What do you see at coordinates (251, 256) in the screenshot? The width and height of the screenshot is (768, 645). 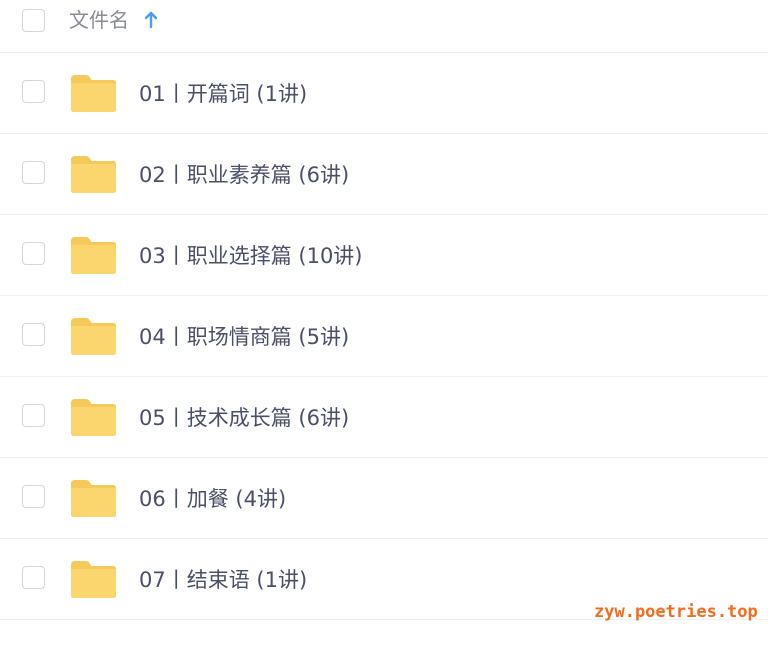 I see `file-name: 03丨职业选择篇 (10讲)` at bounding box center [251, 256].